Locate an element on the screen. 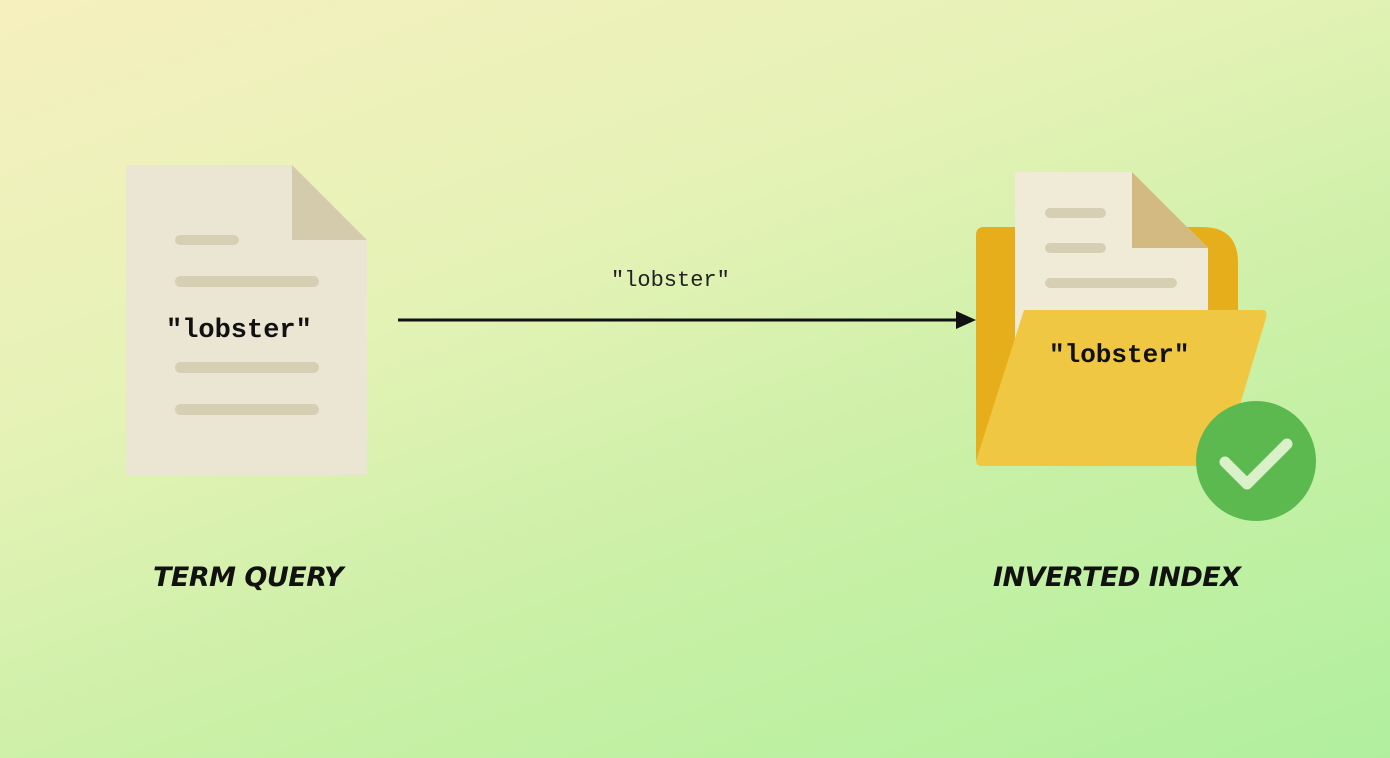 This screenshot has width=1390, height=758. arrow-label: "lobster" is located at coordinates (670, 280).